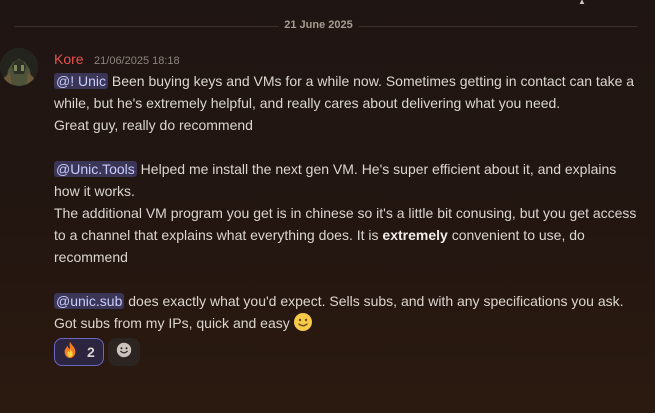  What do you see at coordinates (349, 59) in the screenshot?
I see `message-header: Kore 21/06/2025 18:18` at bounding box center [349, 59].